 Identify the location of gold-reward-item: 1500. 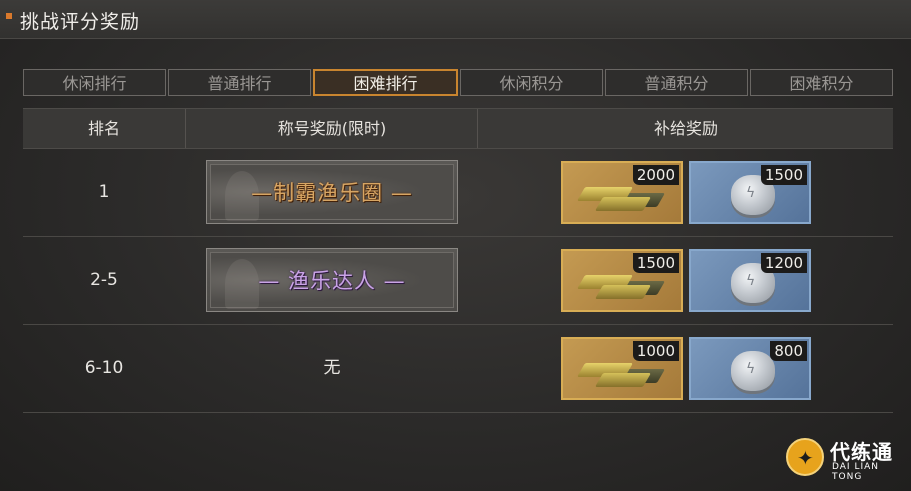
(622, 280).